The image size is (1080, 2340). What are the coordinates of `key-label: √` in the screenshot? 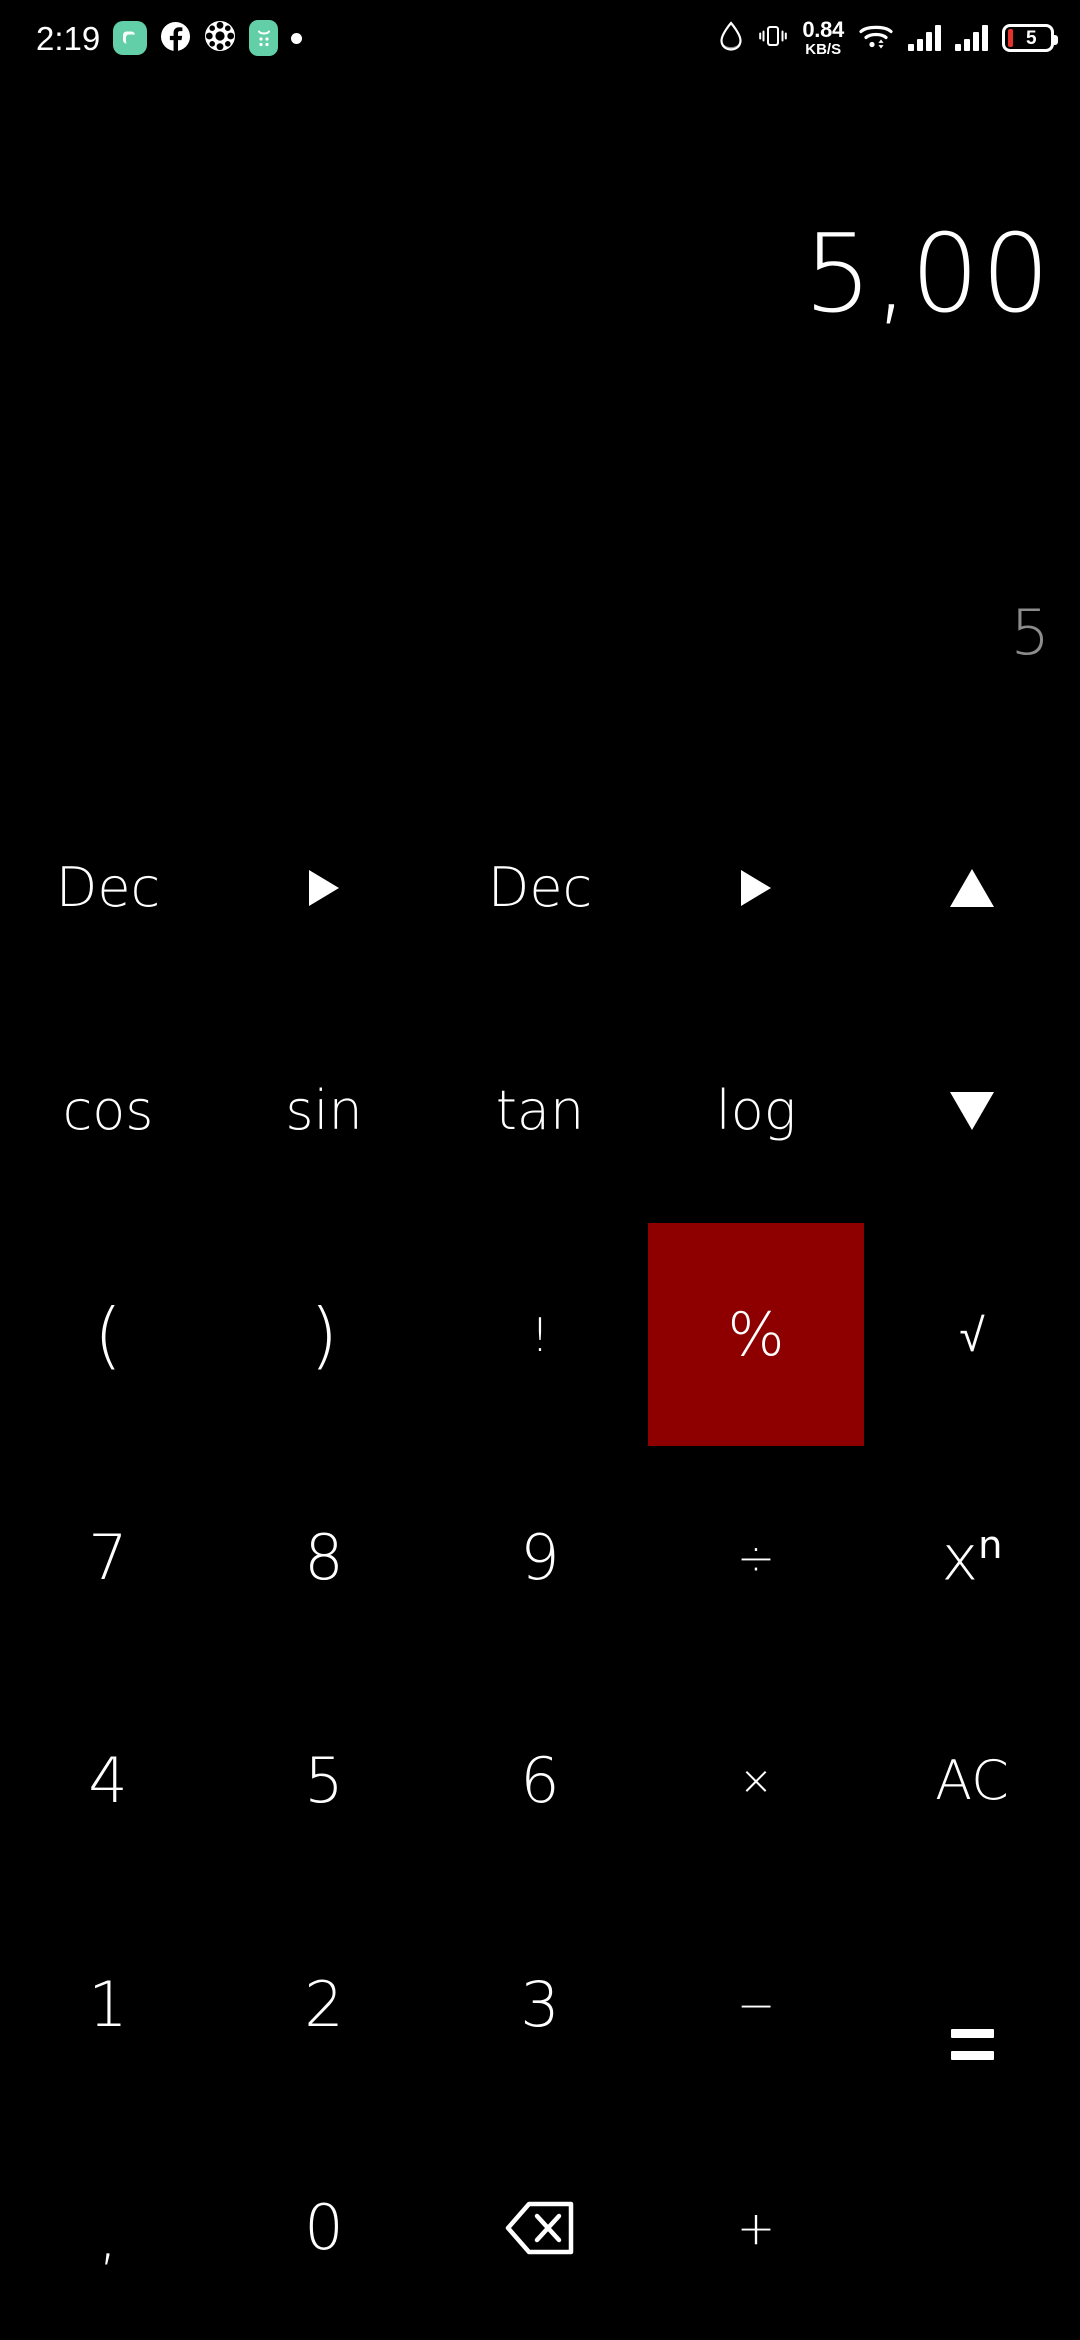 It's located at (972, 1334).